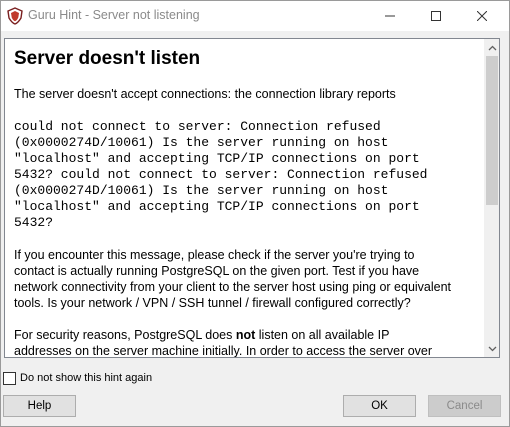 This screenshot has width=510, height=427. I want to click on chevron-down-icon, so click(492, 348).